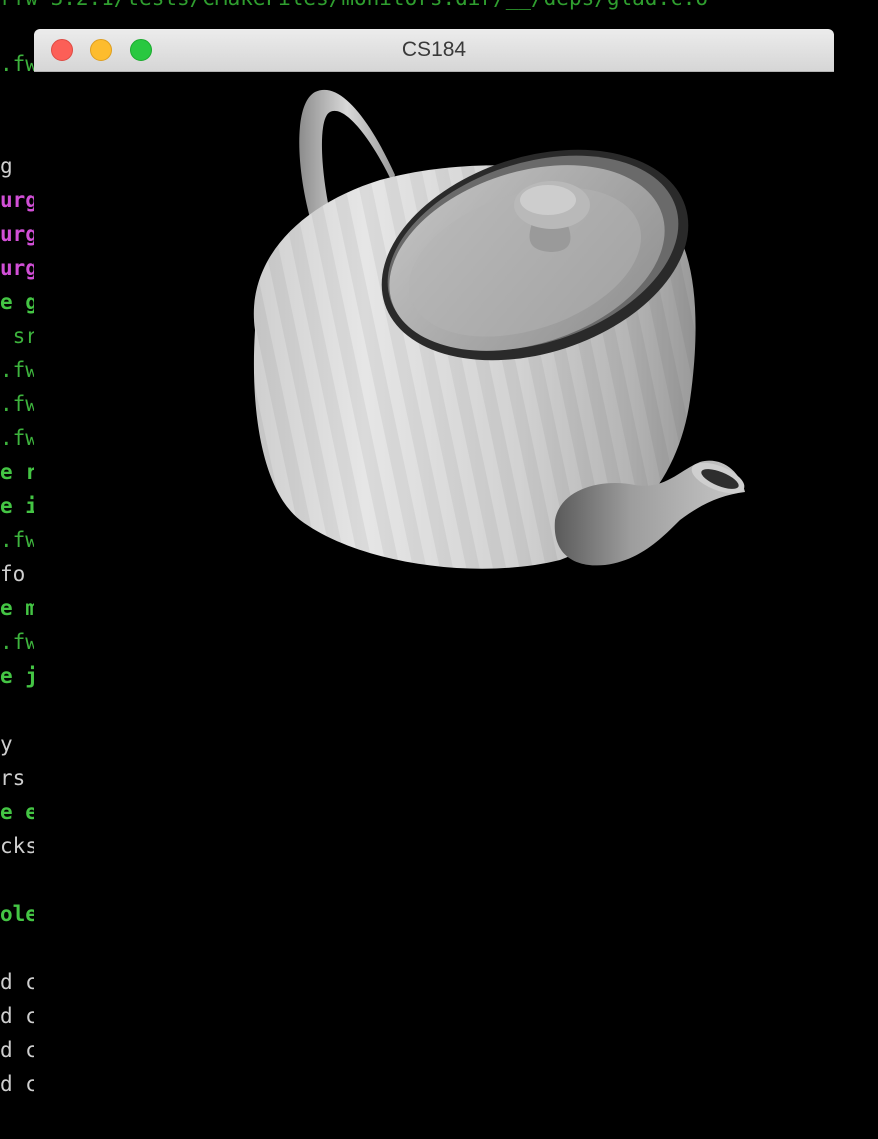  I want to click on terminal-line: e j, so click(19, 676).